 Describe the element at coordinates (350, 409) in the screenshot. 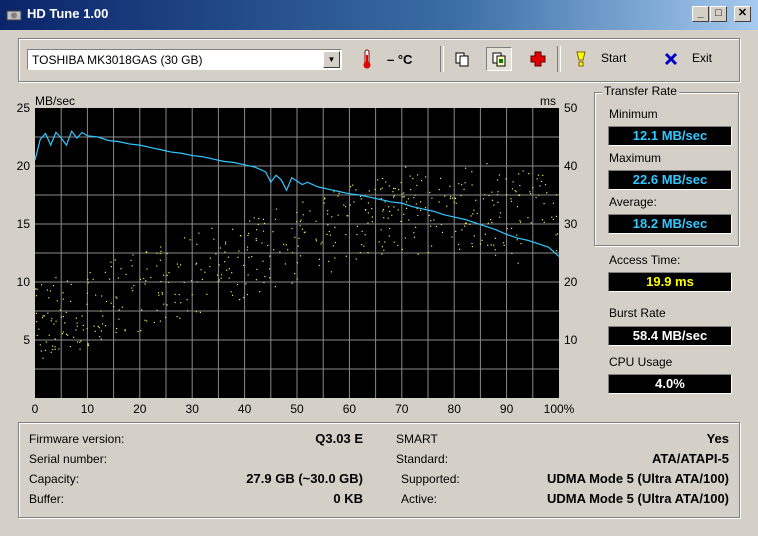

I see `x-tick-label: 60` at that location.